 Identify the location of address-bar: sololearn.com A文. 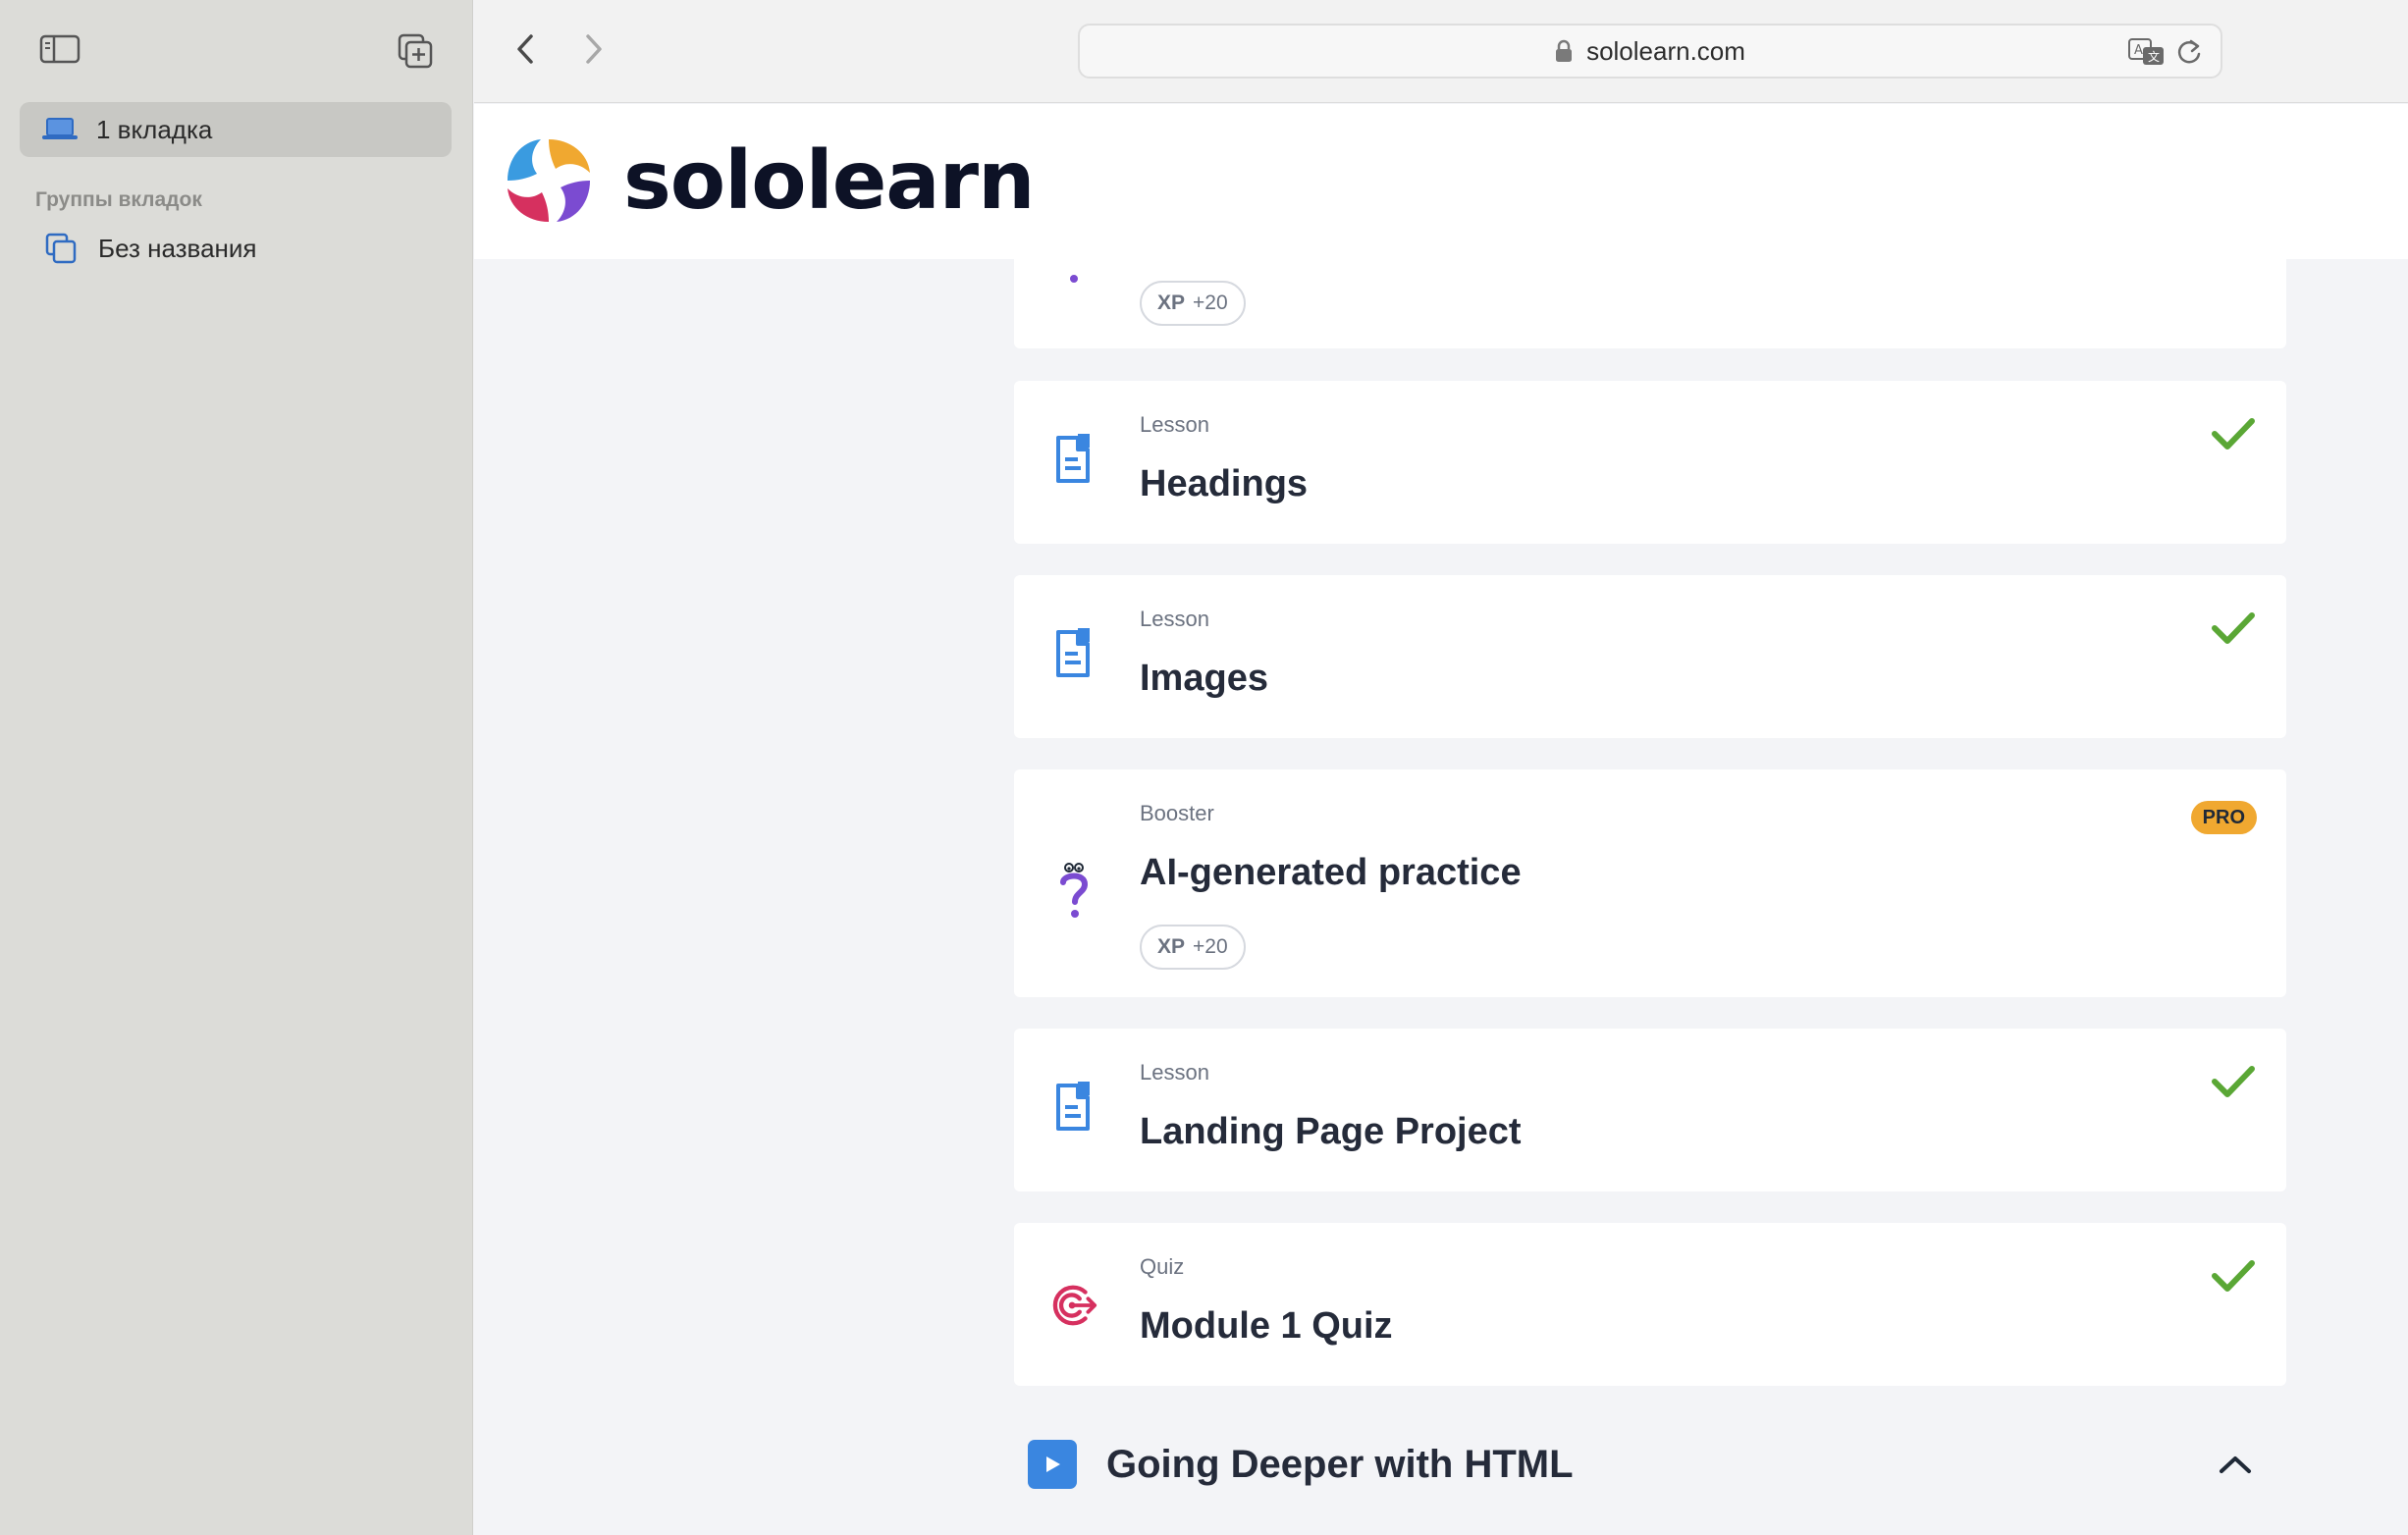
(1650, 51).